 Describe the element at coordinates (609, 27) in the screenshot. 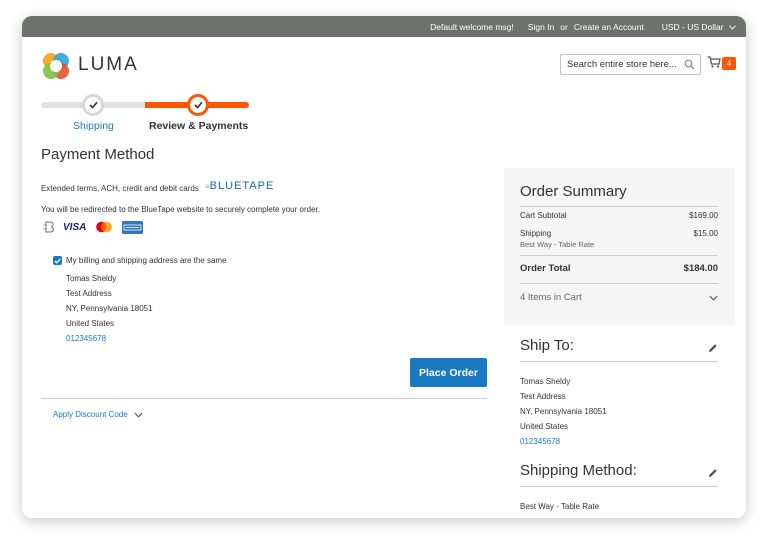

I see `create-account-link: Create an Account` at that location.